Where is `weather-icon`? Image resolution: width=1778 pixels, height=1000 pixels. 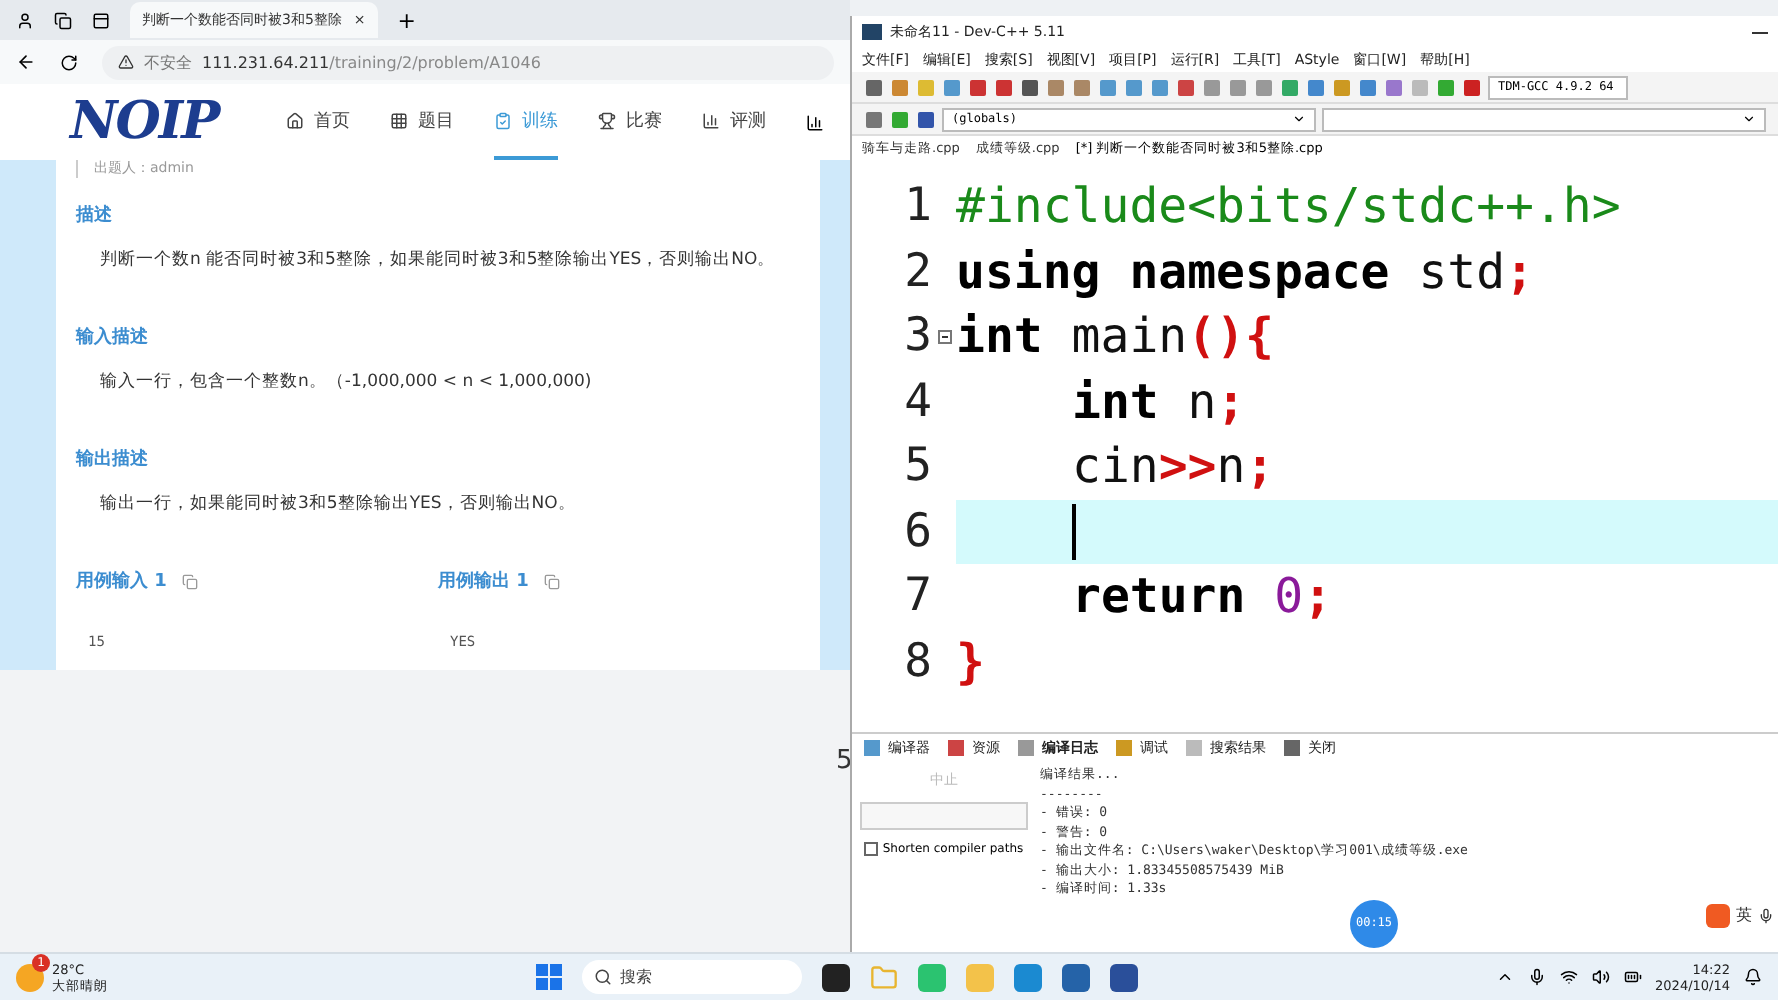 weather-icon is located at coordinates (30, 977).